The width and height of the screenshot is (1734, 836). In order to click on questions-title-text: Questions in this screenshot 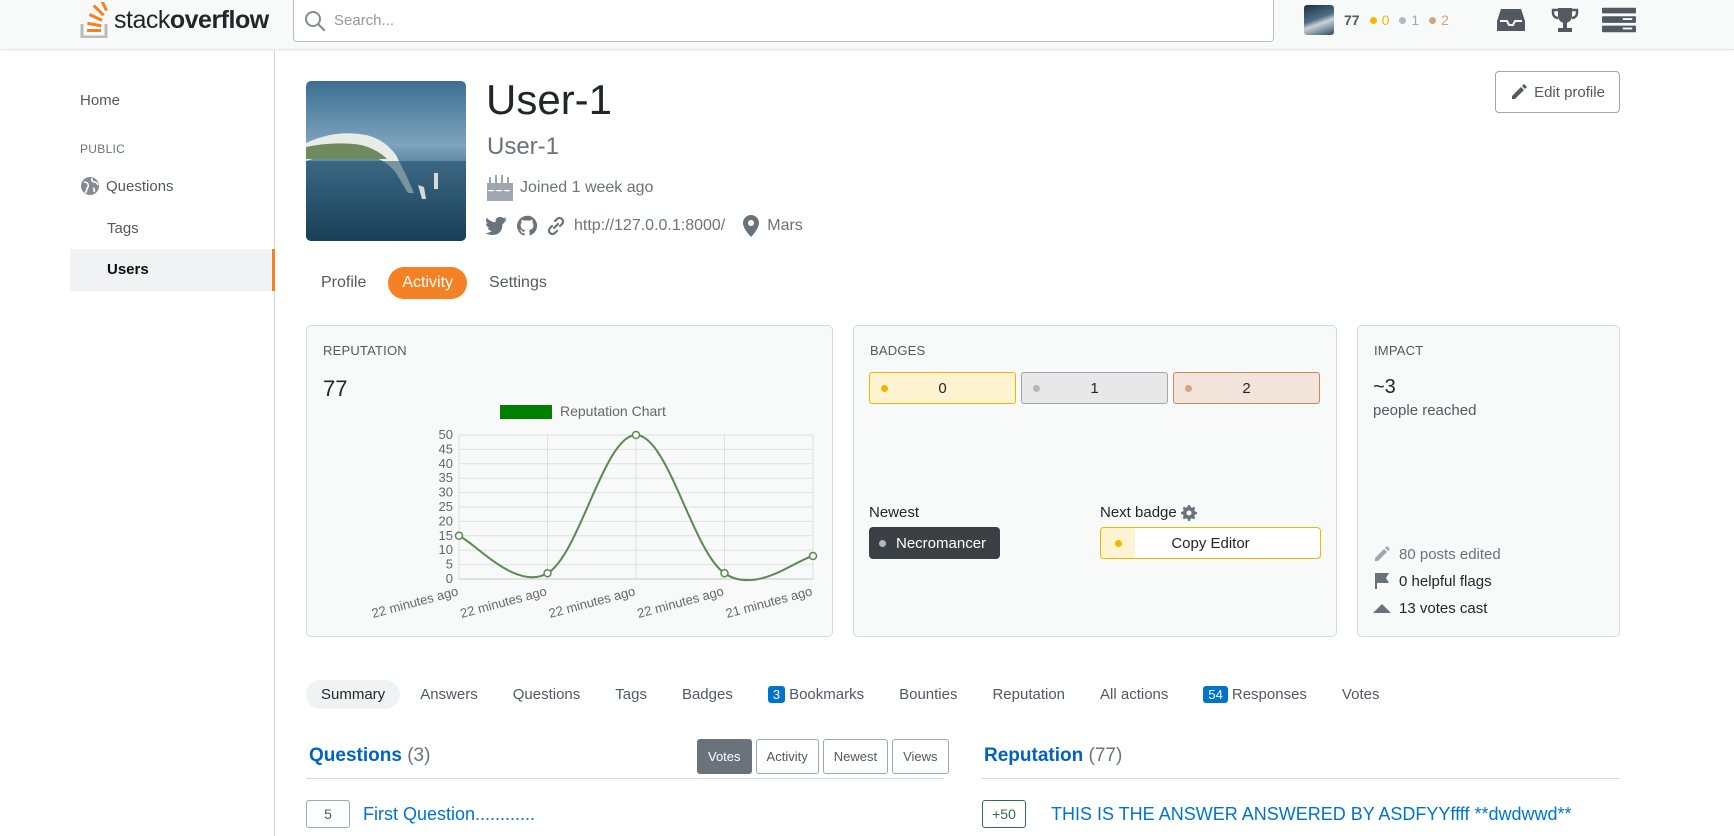, I will do `click(355, 755)`.